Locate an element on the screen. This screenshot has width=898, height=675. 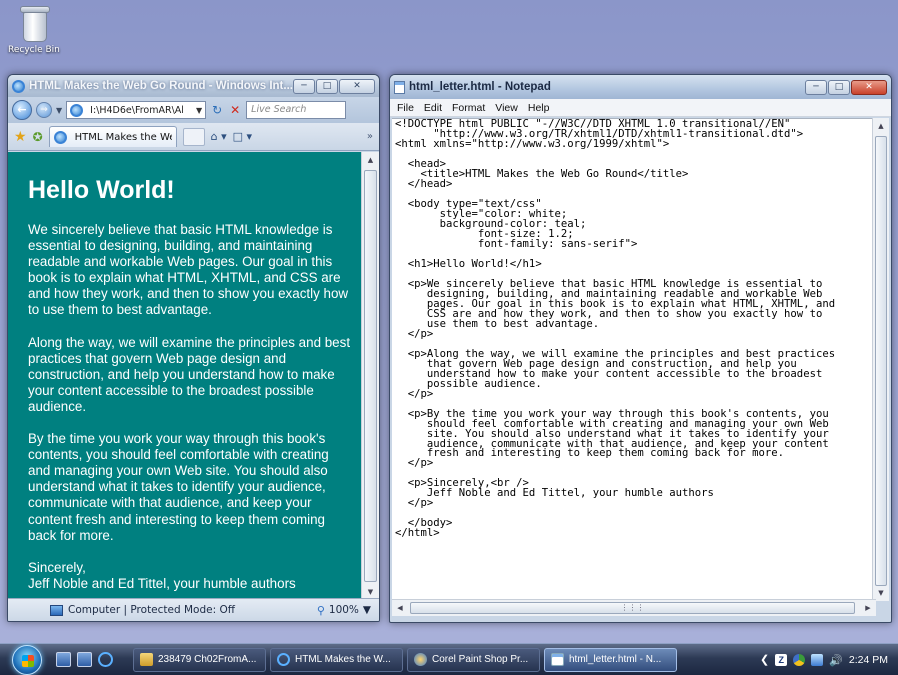
recent-pages-dropdown-icon: ▼ is located at coordinates (59, 110).